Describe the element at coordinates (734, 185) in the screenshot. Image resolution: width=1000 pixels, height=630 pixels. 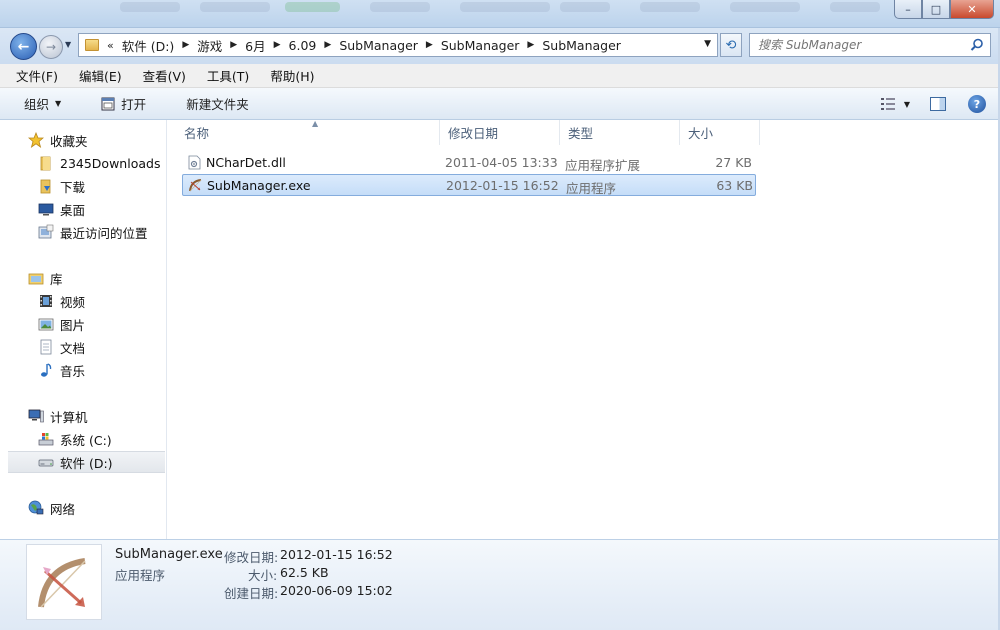
I see `file-size: 63 KB` at that location.